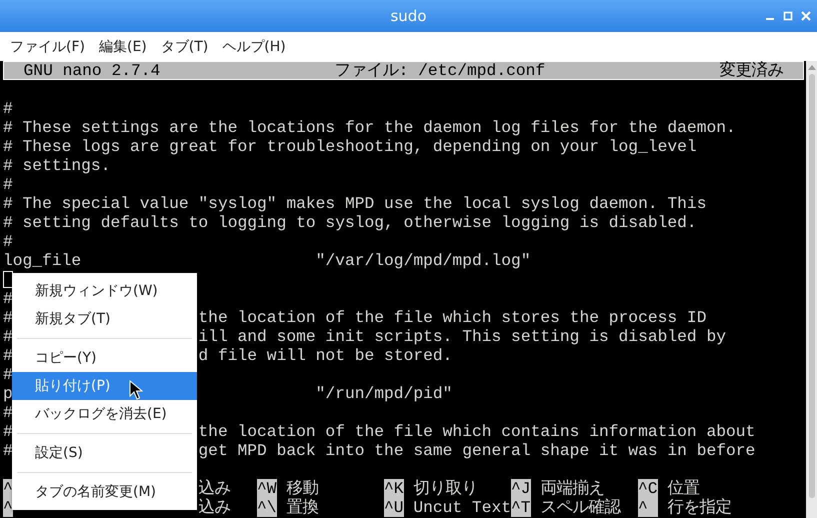 The image size is (817, 518). What do you see at coordinates (104, 492) in the screenshot?
I see `menu-option: タブの名前変更(M)` at bounding box center [104, 492].